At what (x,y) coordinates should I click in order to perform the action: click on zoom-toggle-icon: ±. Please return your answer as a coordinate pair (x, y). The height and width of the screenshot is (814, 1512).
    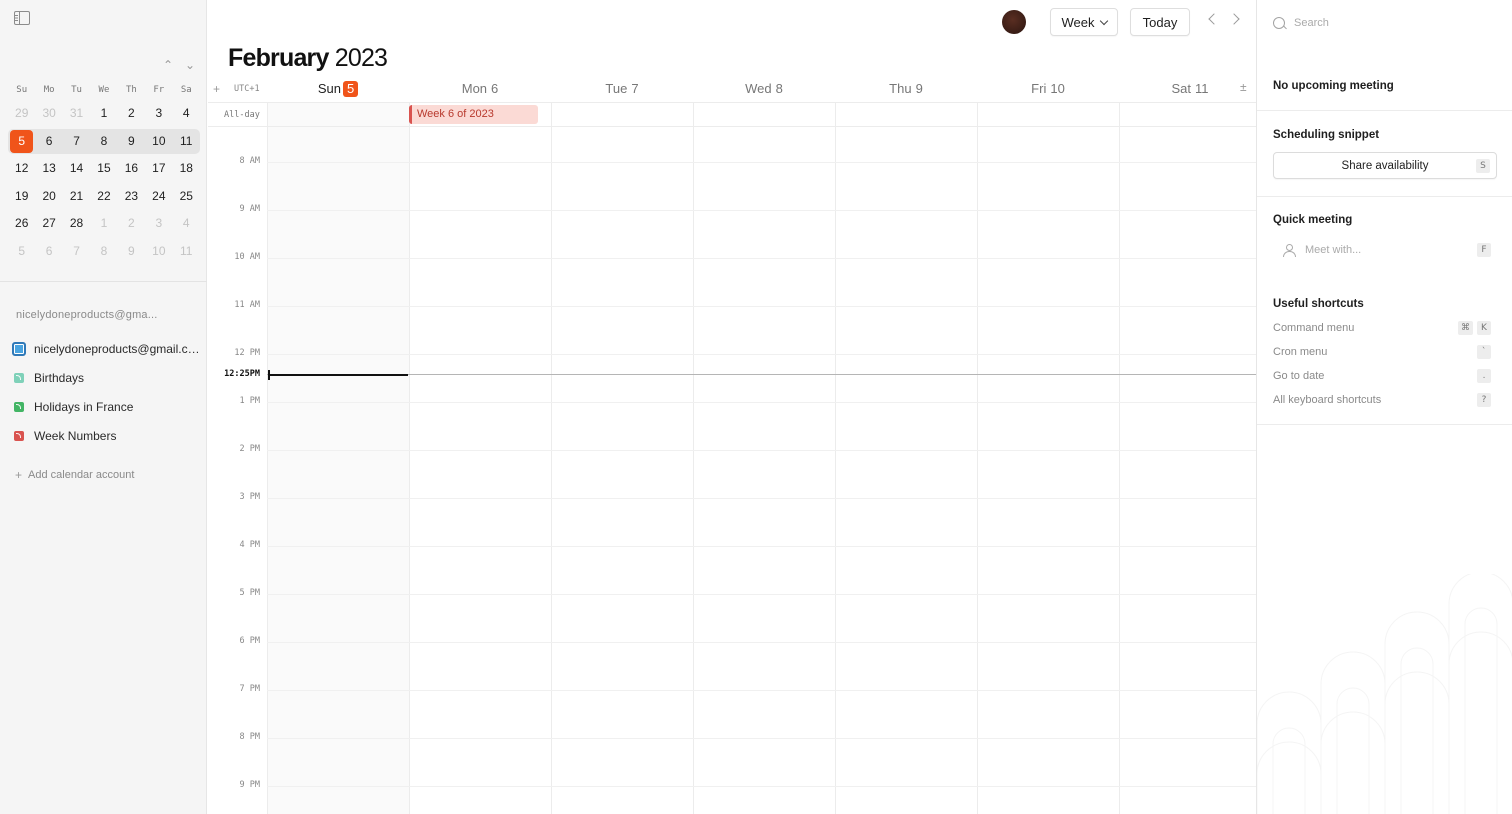
    Looking at the image, I should click on (1243, 87).